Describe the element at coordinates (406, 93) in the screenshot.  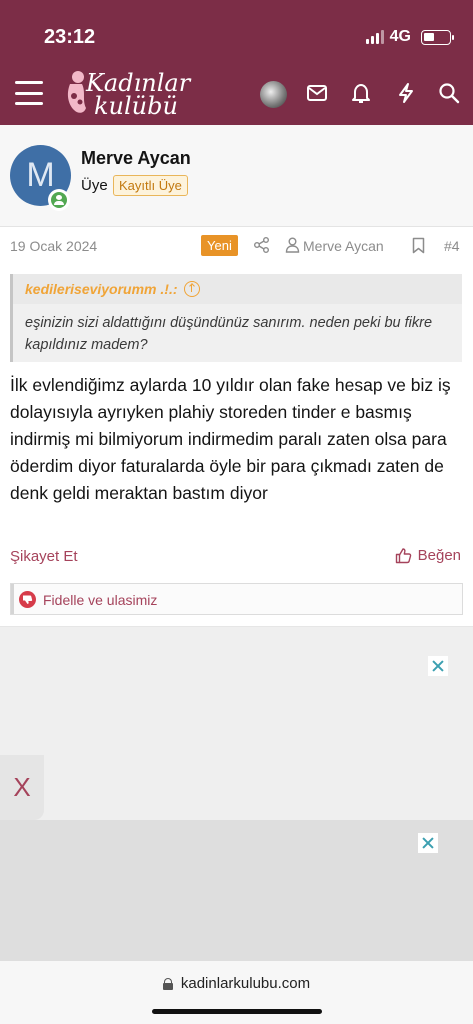
I see `lightning-icon` at that location.